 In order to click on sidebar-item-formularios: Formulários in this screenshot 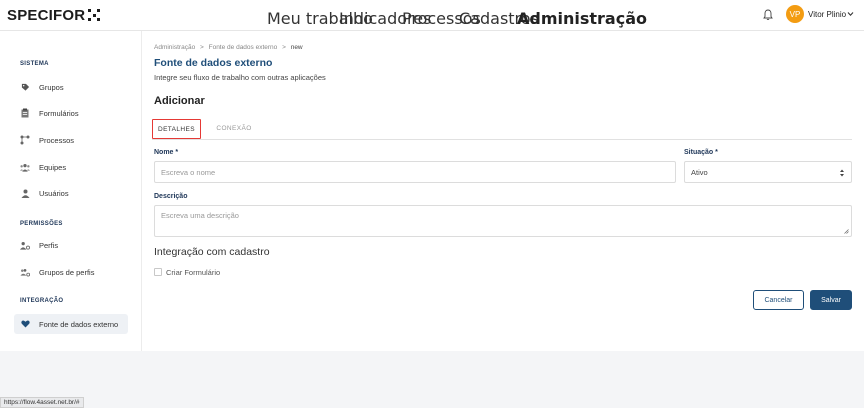, I will do `click(71, 113)`.